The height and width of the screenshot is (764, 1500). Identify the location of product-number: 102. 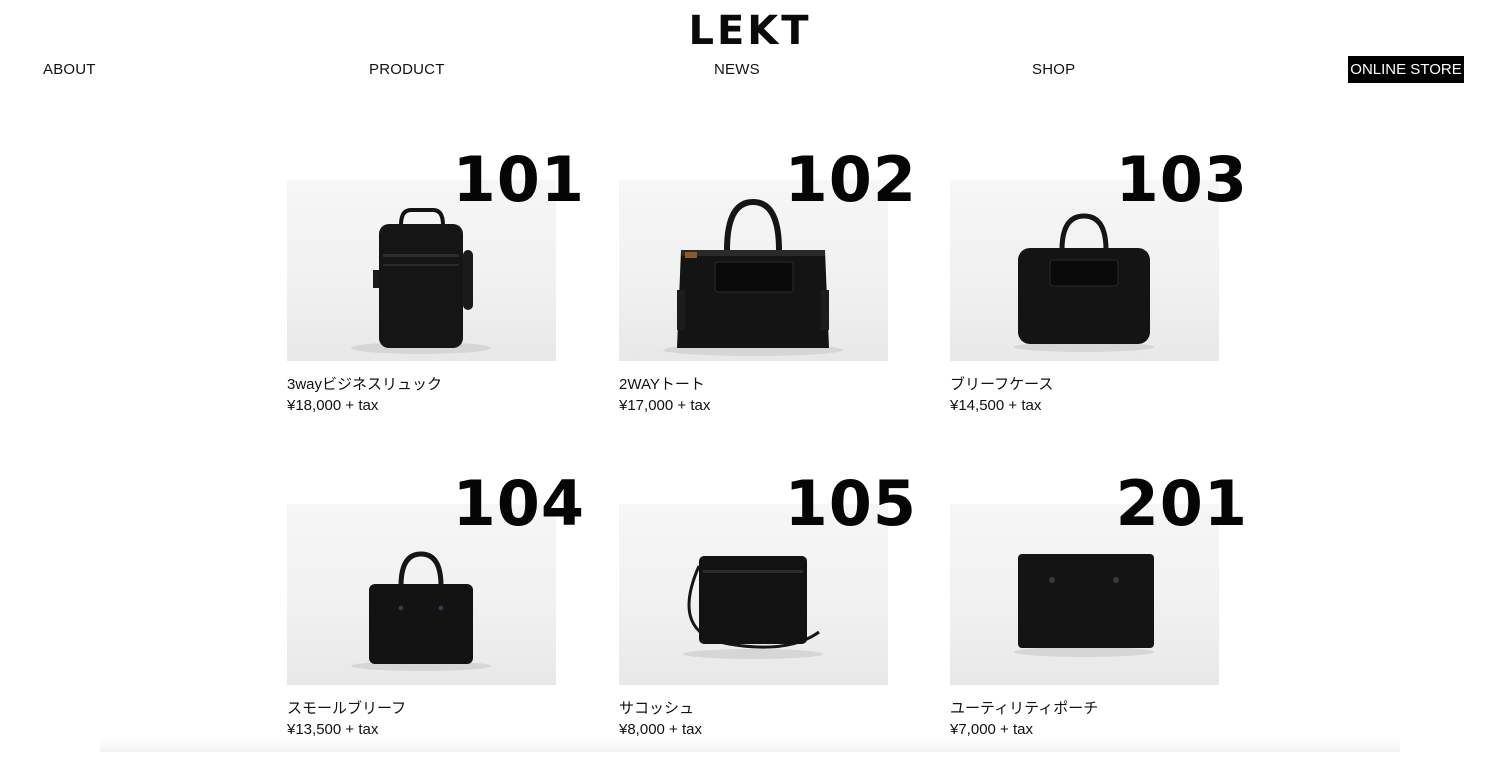
(850, 179).